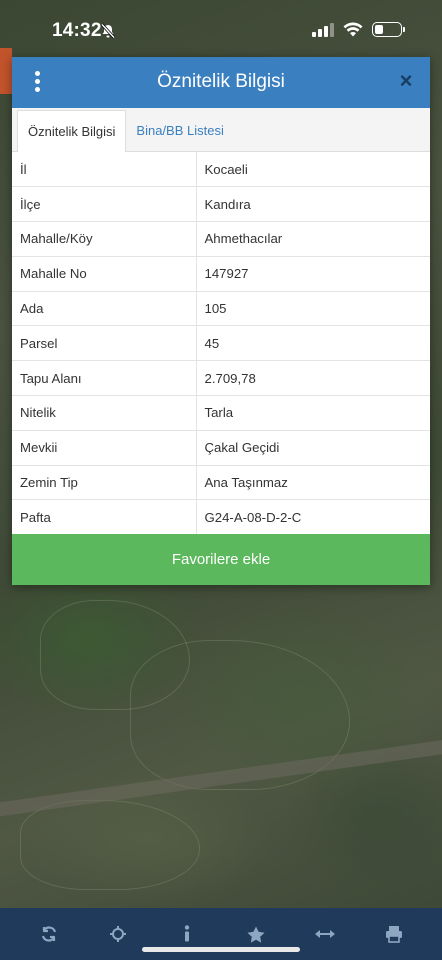 The width and height of the screenshot is (442, 960). What do you see at coordinates (313, 309) in the screenshot?
I see `row-value: 105` at bounding box center [313, 309].